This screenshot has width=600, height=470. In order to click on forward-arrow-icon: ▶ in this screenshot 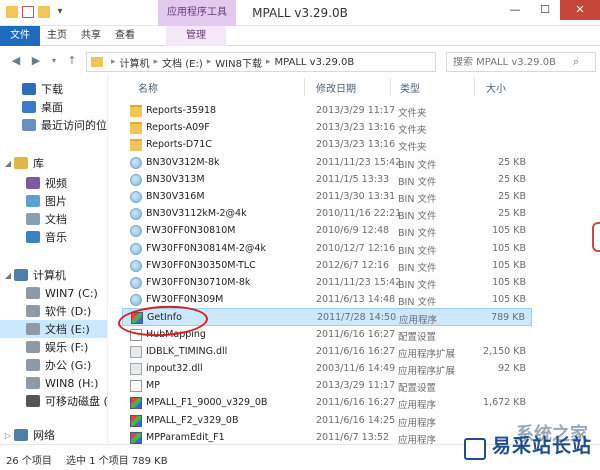, I will do `click(36, 61)`.